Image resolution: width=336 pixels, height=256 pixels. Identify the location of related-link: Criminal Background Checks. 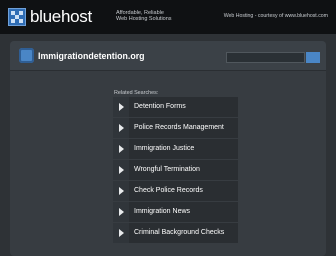
(175, 233).